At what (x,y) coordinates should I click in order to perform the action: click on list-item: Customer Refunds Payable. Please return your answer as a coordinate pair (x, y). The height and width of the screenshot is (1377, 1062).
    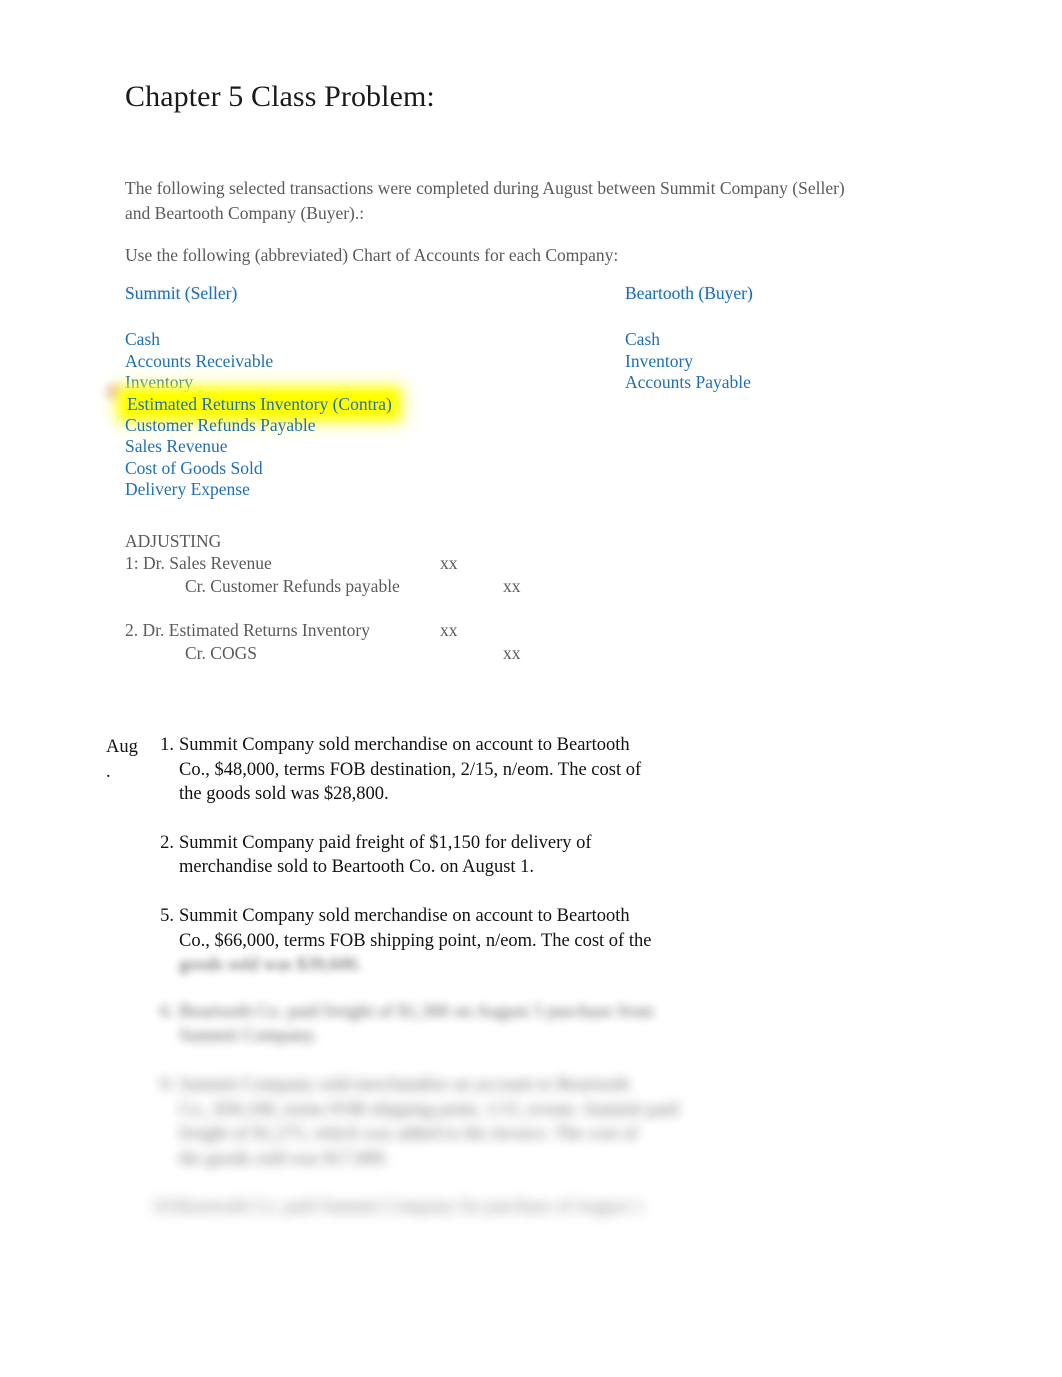
    Looking at the image, I should click on (259, 425).